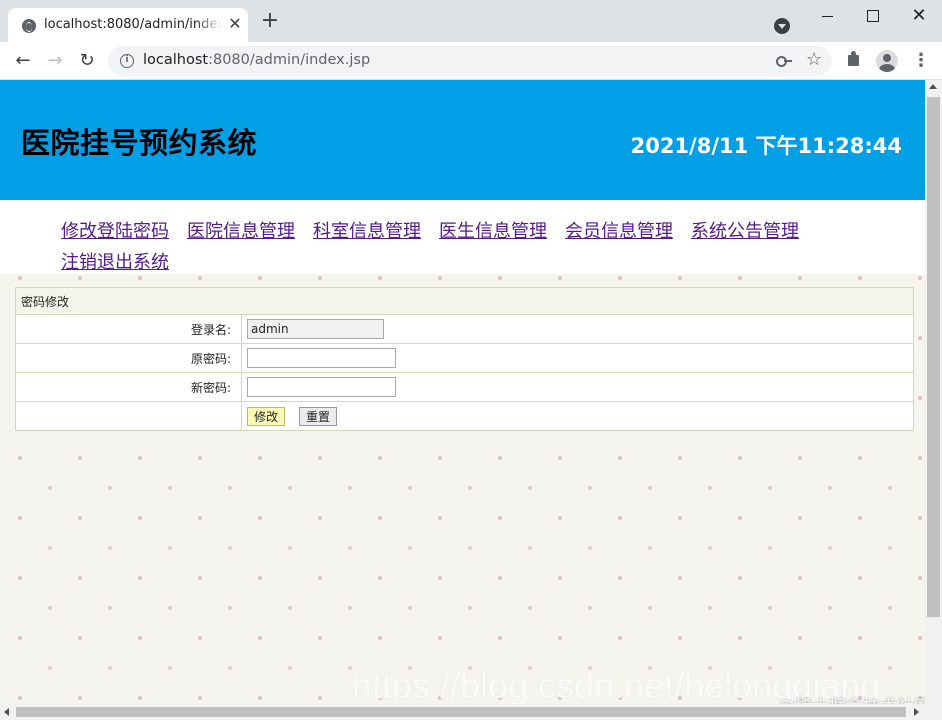 This screenshot has width=942, height=720. Describe the element at coordinates (241, 231) in the screenshot. I see `menu-link-hospital-info: 医院信息管理` at that location.